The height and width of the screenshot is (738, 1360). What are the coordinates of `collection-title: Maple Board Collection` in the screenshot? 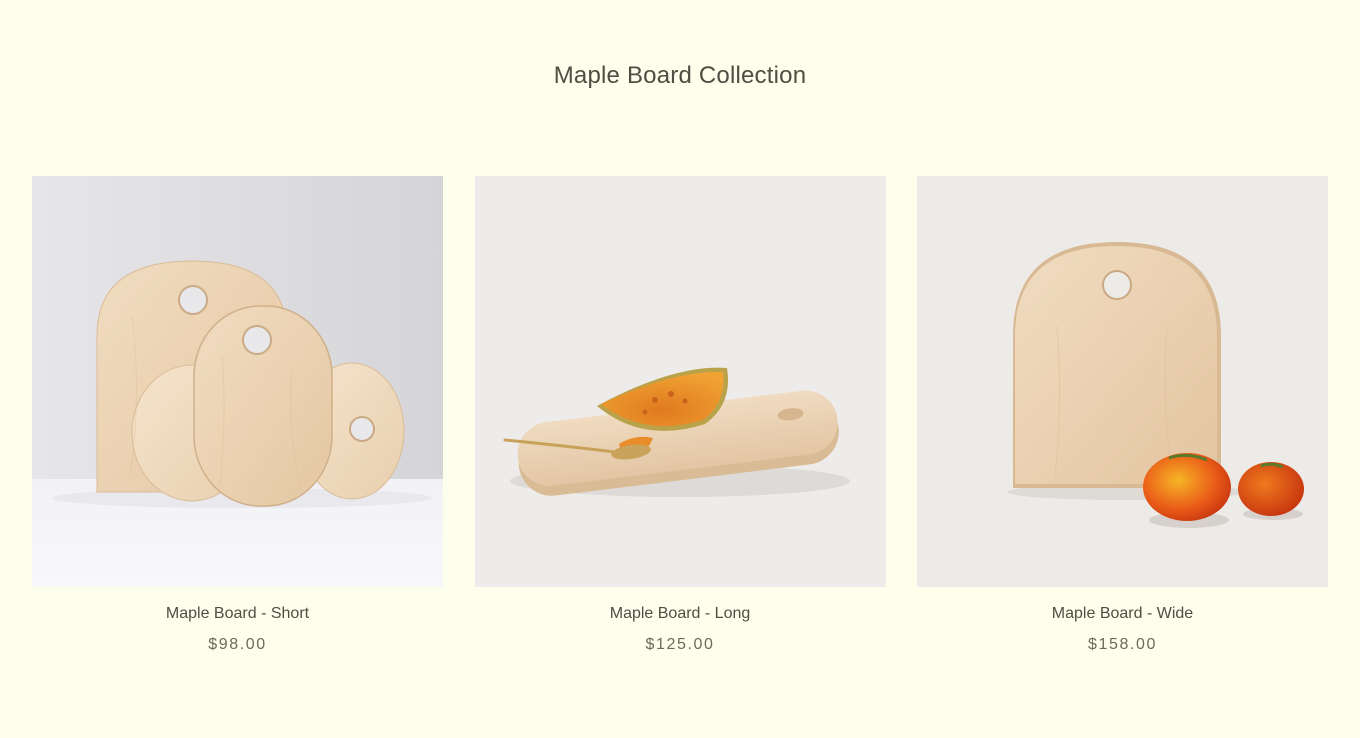 It's located at (680, 75).